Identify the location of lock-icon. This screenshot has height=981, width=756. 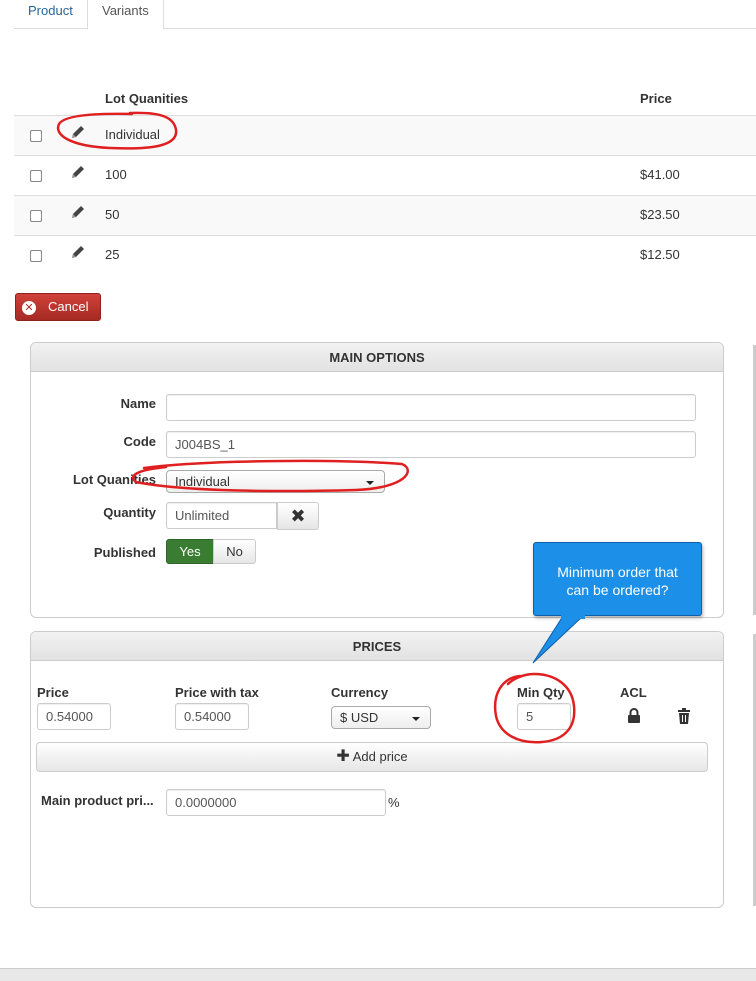
(634, 716).